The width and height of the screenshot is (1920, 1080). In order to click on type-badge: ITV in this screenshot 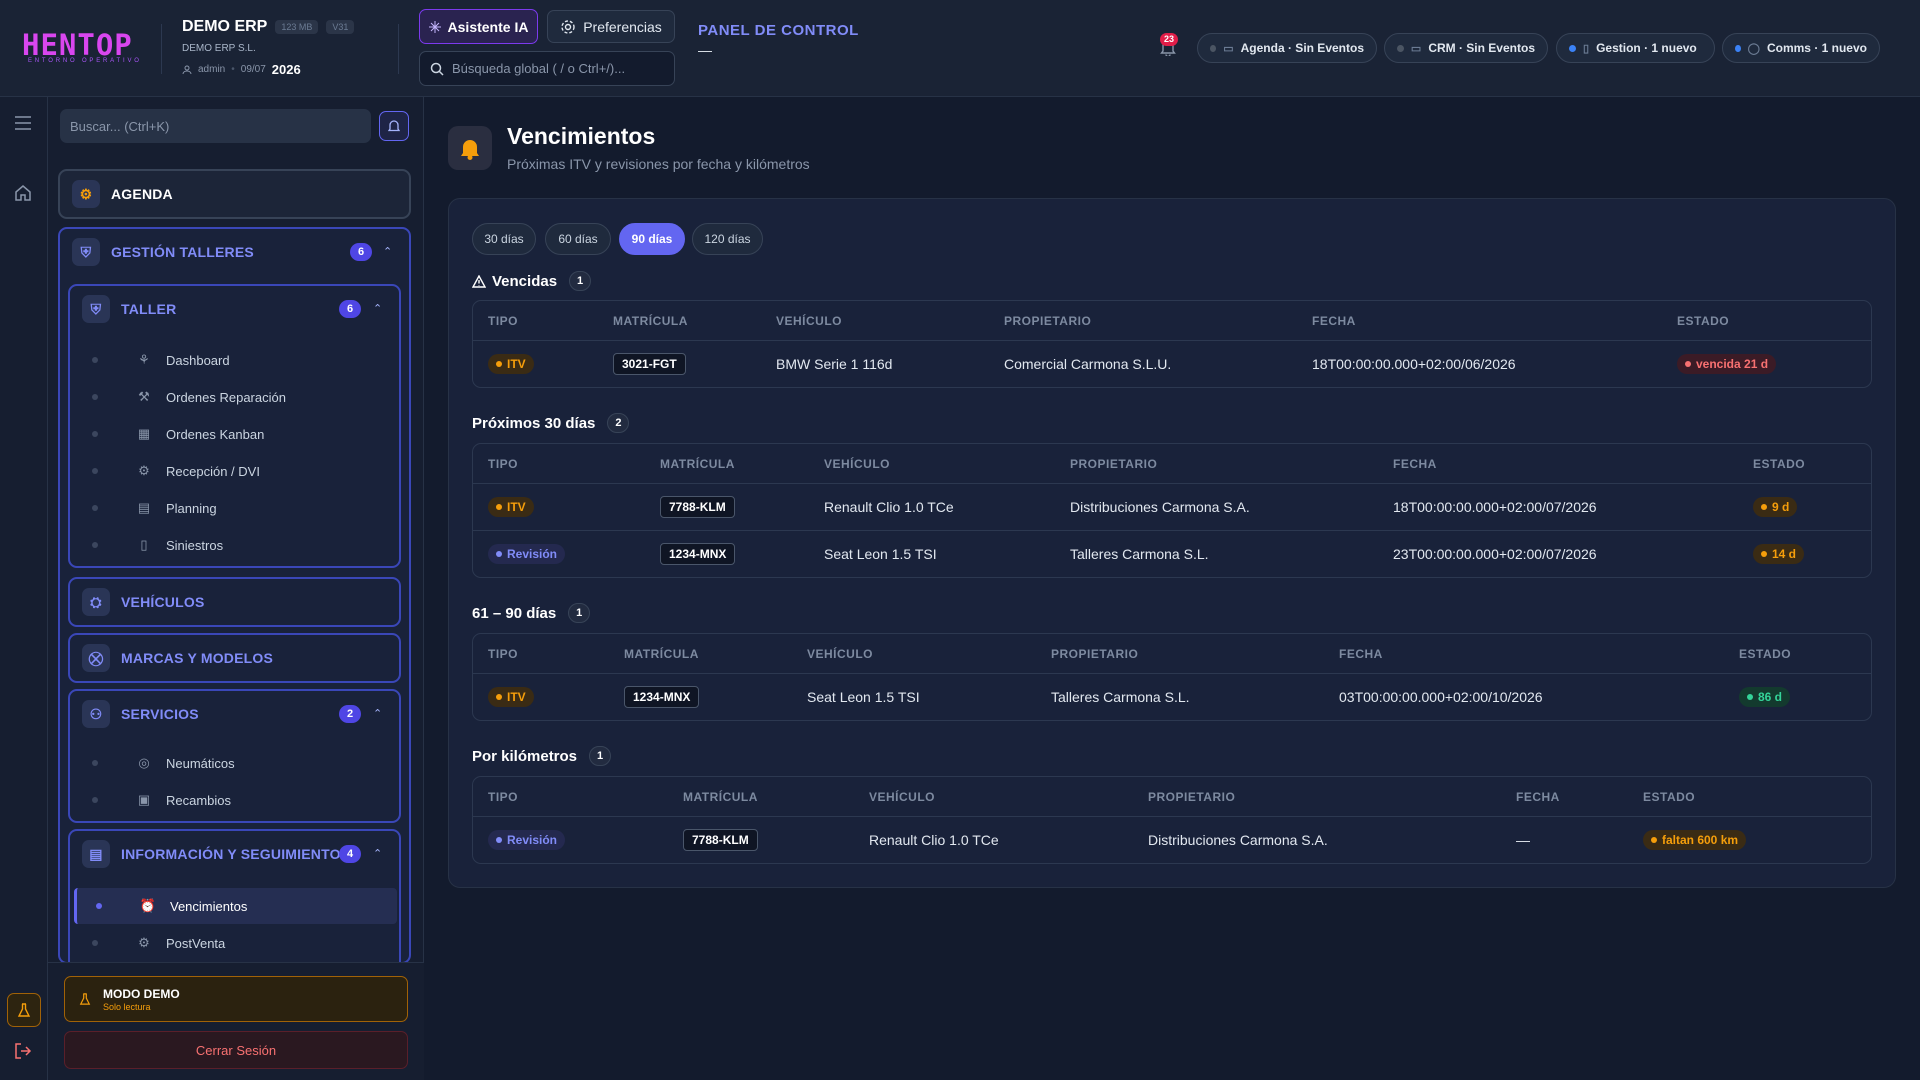, I will do `click(511, 364)`.